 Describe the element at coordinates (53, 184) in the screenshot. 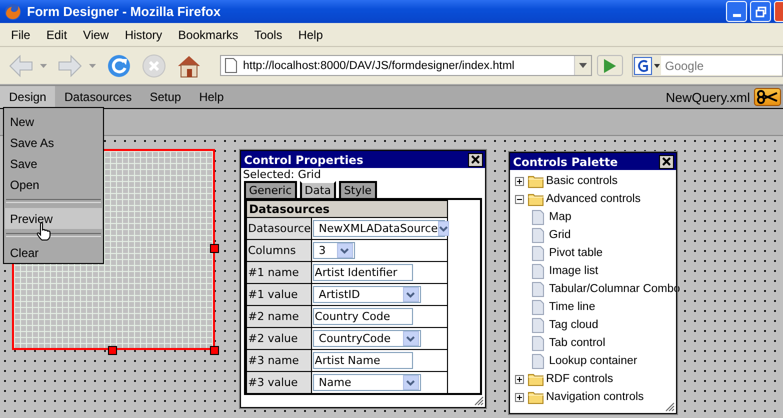

I see `menu-item: Open` at that location.